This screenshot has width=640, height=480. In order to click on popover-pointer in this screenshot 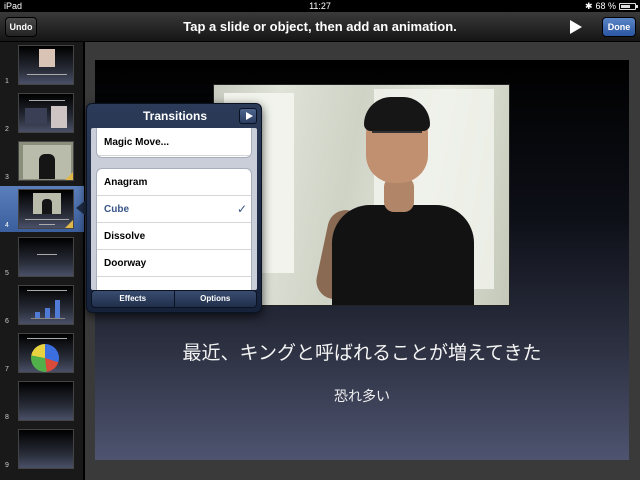, I will do `click(81, 208)`.